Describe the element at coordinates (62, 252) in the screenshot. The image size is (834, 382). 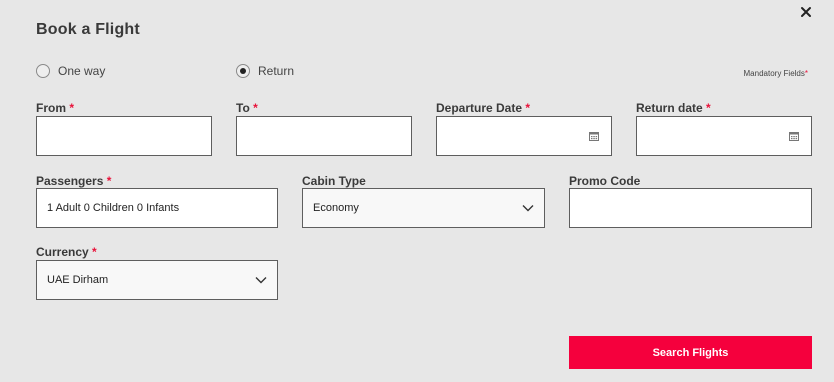
I see `currency-label-text: Currency` at that location.